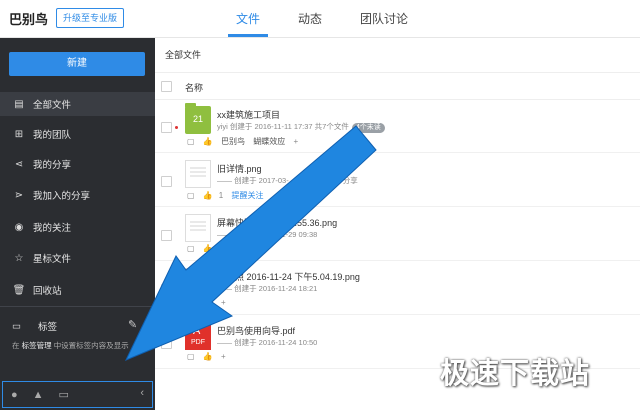 The height and width of the screenshot is (410, 640). I want to click on app-logo: 巴别鸟, so click(29, 19).